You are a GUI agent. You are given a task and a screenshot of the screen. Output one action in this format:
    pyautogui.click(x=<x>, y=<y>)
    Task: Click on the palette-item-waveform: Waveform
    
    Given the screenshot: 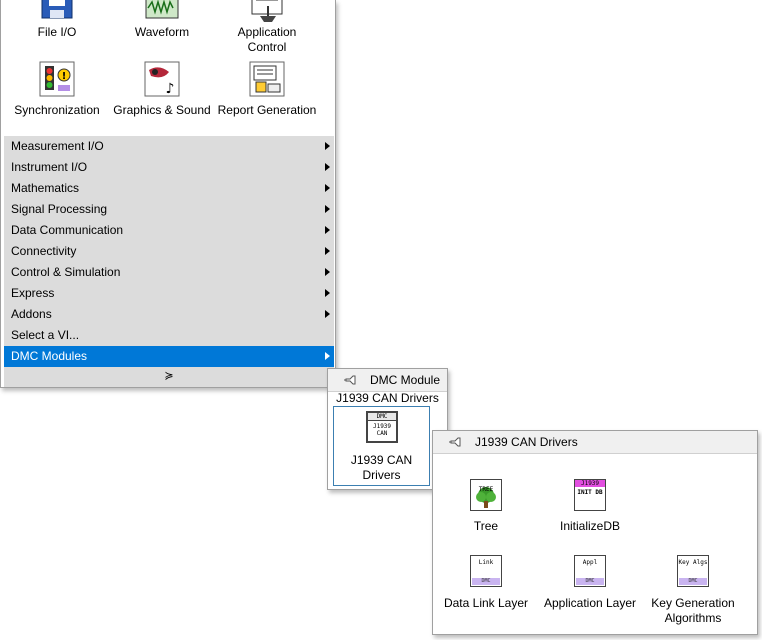 What is the action you would take?
    pyautogui.click(x=162, y=20)
    